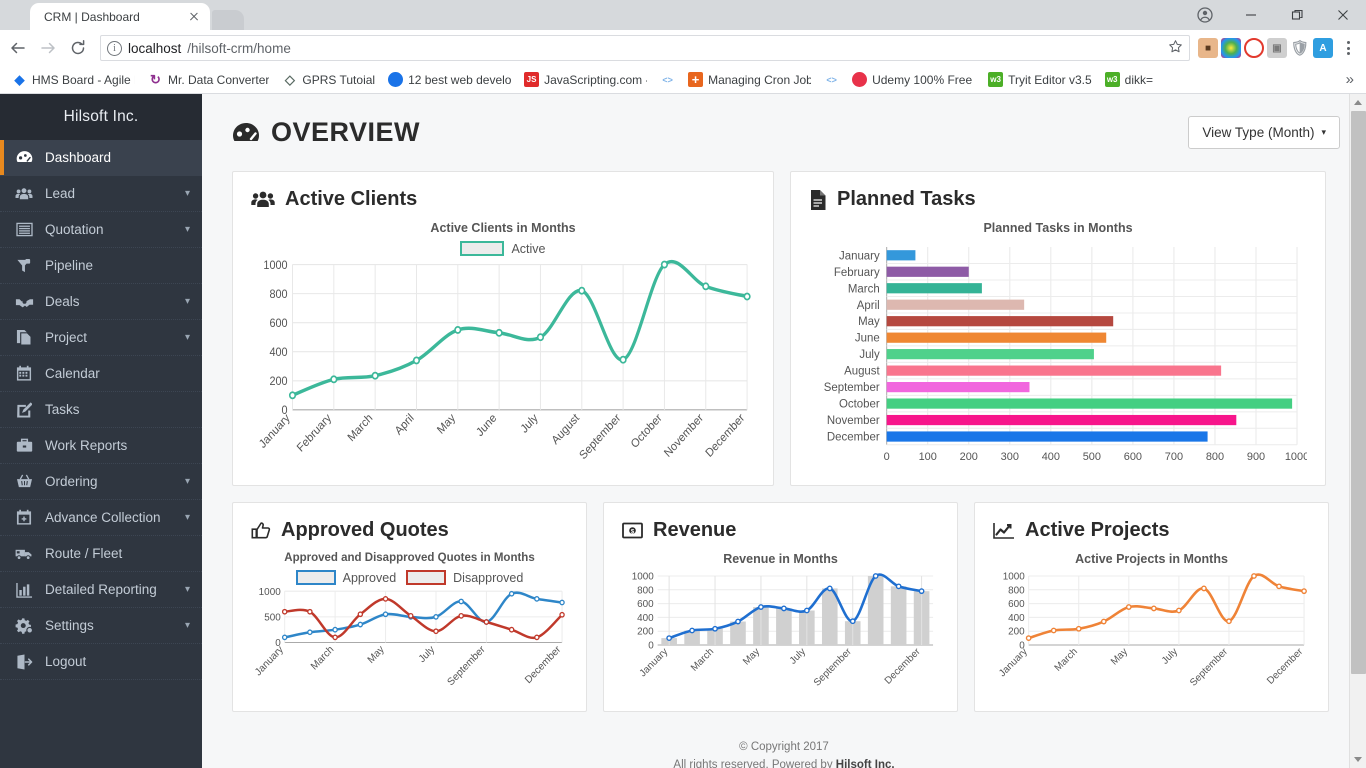  I want to click on close-window-button, so click(1343, 15).